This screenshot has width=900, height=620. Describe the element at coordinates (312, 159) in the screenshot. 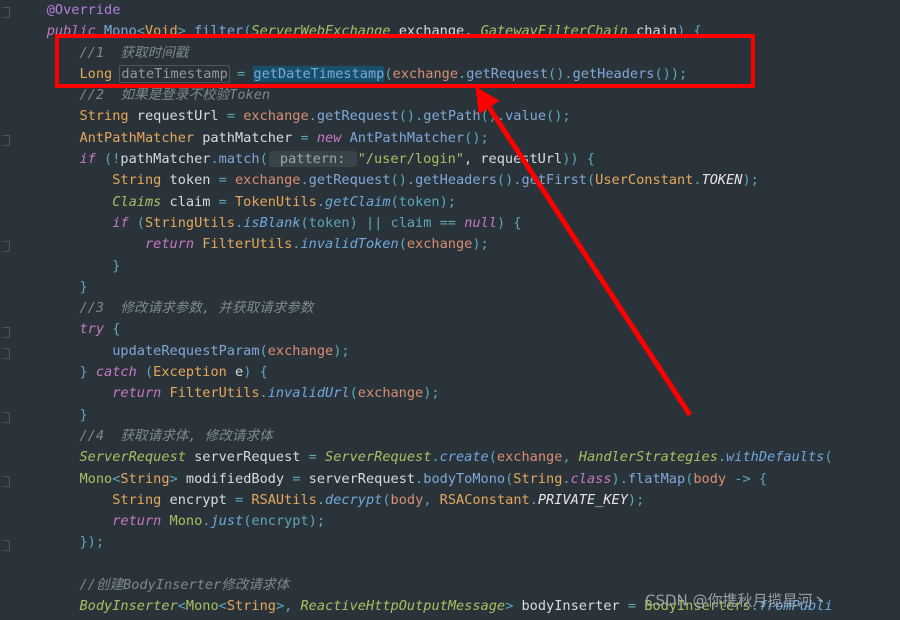

I see `code-token: pattern:` at that location.